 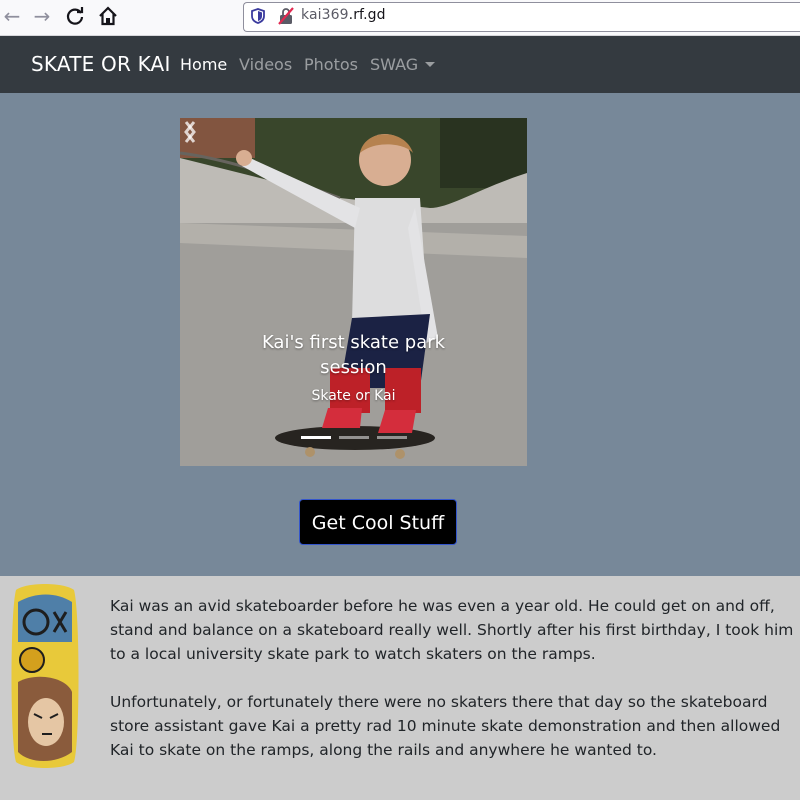 What do you see at coordinates (203, 64) in the screenshot?
I see `nav-item-home: Home` at bounding box center [203, 64].